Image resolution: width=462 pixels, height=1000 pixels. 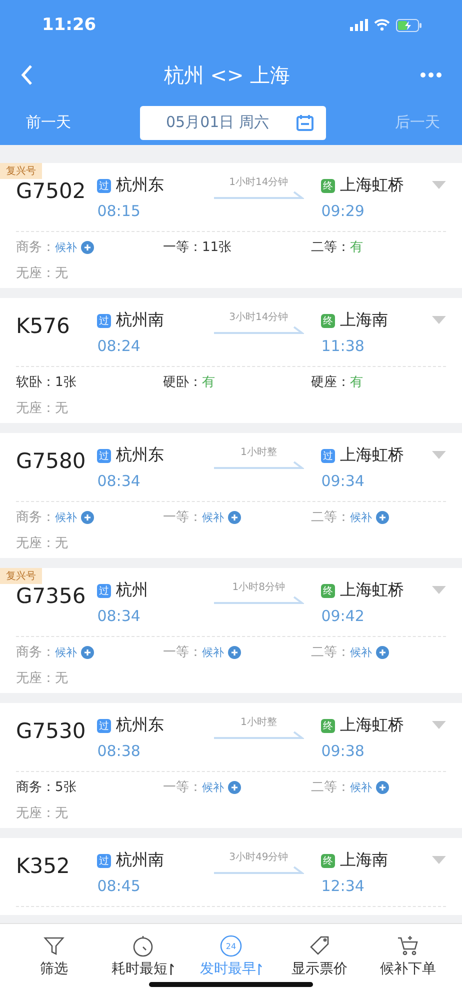 What do you see at coordinates (231, 225) in the screenshot?
I see `train-card: 复兴号 G7502 过 杭州东 08:15 1小时14分钟 终 上海虹桥 09:29 商务：候补 一等：11张 二等：有 无座：无` at bounding box center [231, 225].